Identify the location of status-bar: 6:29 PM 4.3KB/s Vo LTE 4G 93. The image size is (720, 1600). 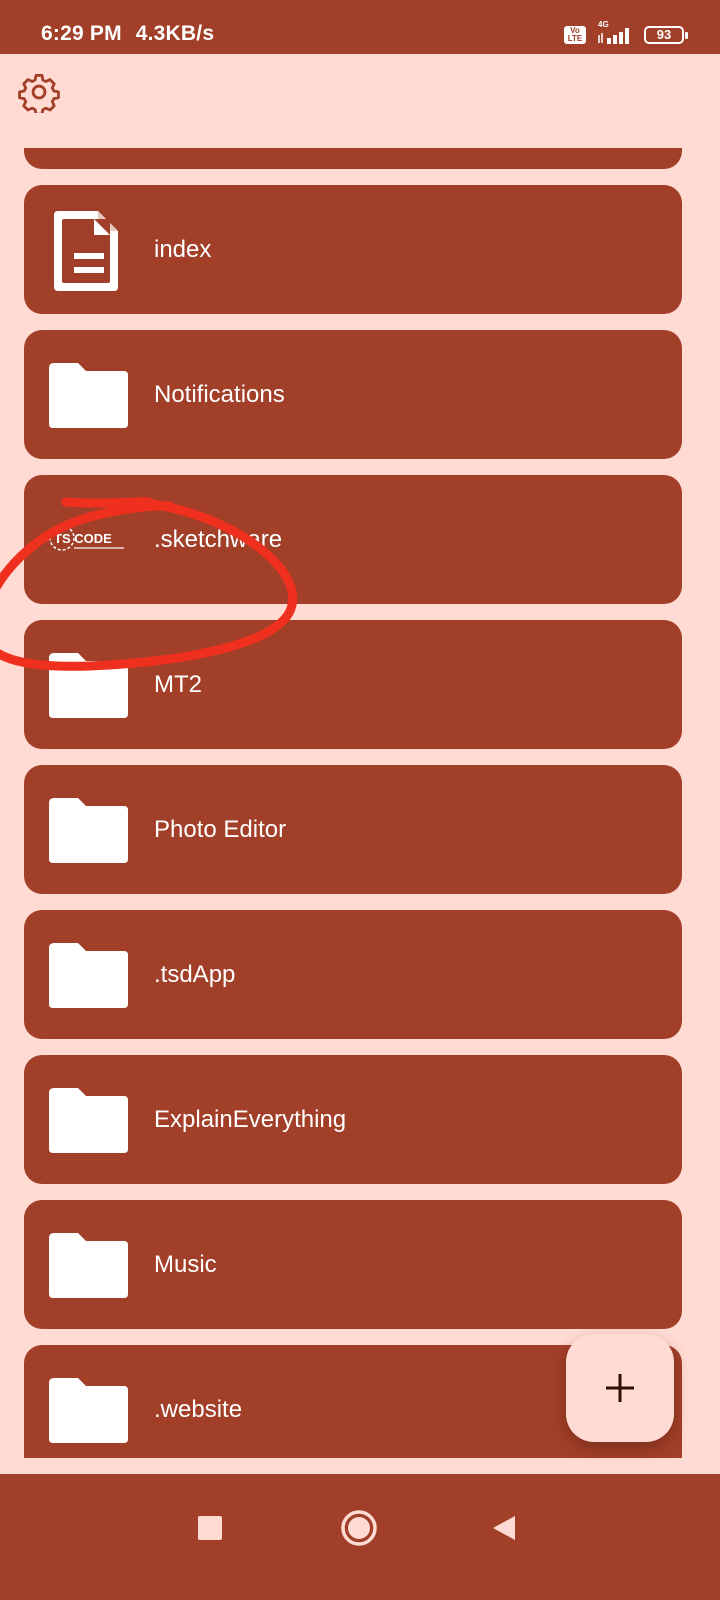
(360, 27).